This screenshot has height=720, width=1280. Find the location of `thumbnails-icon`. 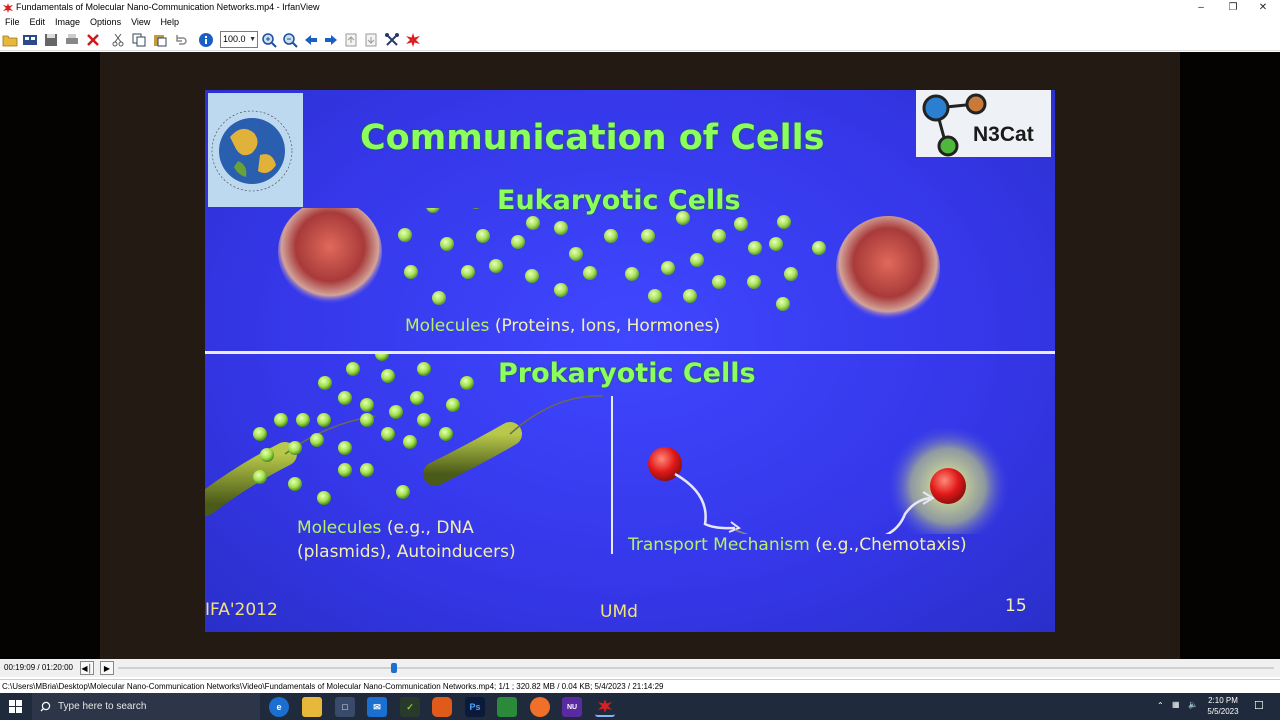

thumbnails-icon is located at coordinates (30, 40).